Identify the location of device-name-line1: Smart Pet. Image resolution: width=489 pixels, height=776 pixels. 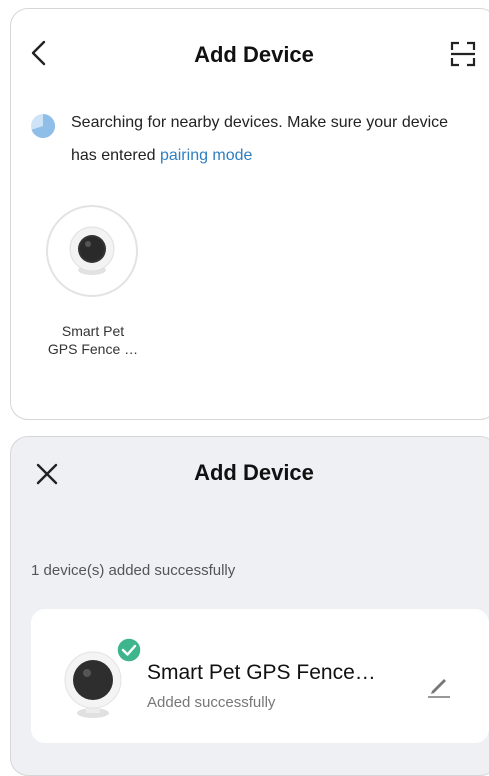
(93, 331).